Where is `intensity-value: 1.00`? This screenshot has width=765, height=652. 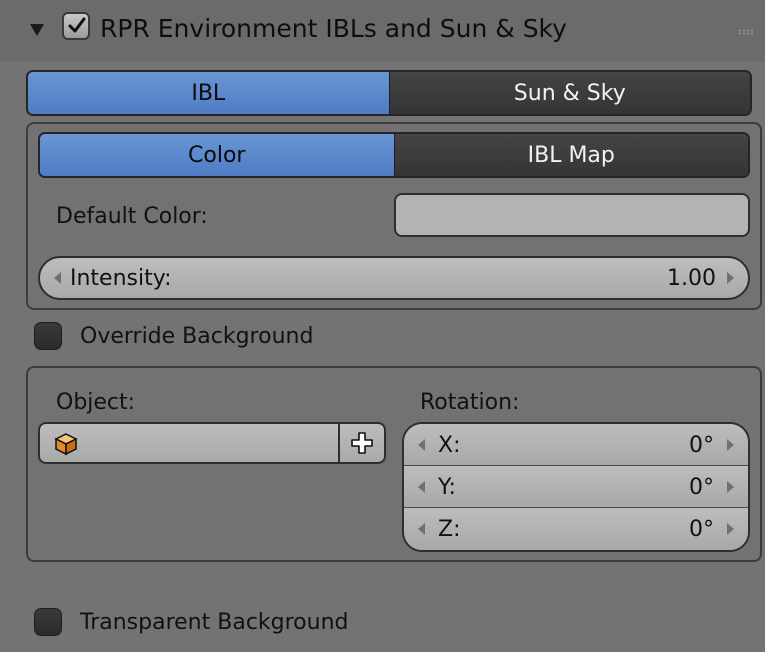 intensity-value: 1.00 is located at coordinates (691, 278).